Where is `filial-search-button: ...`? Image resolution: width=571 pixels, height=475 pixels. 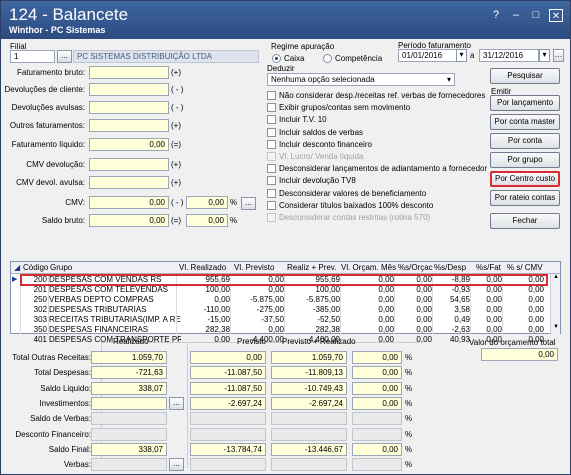
filial-search-button: ... is located at coordinates (64, 56).